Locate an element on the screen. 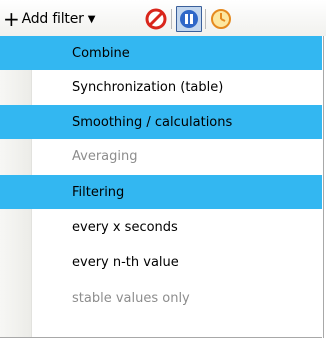  menu-item-averaging: Averaging is located at coordinates (161, 156).